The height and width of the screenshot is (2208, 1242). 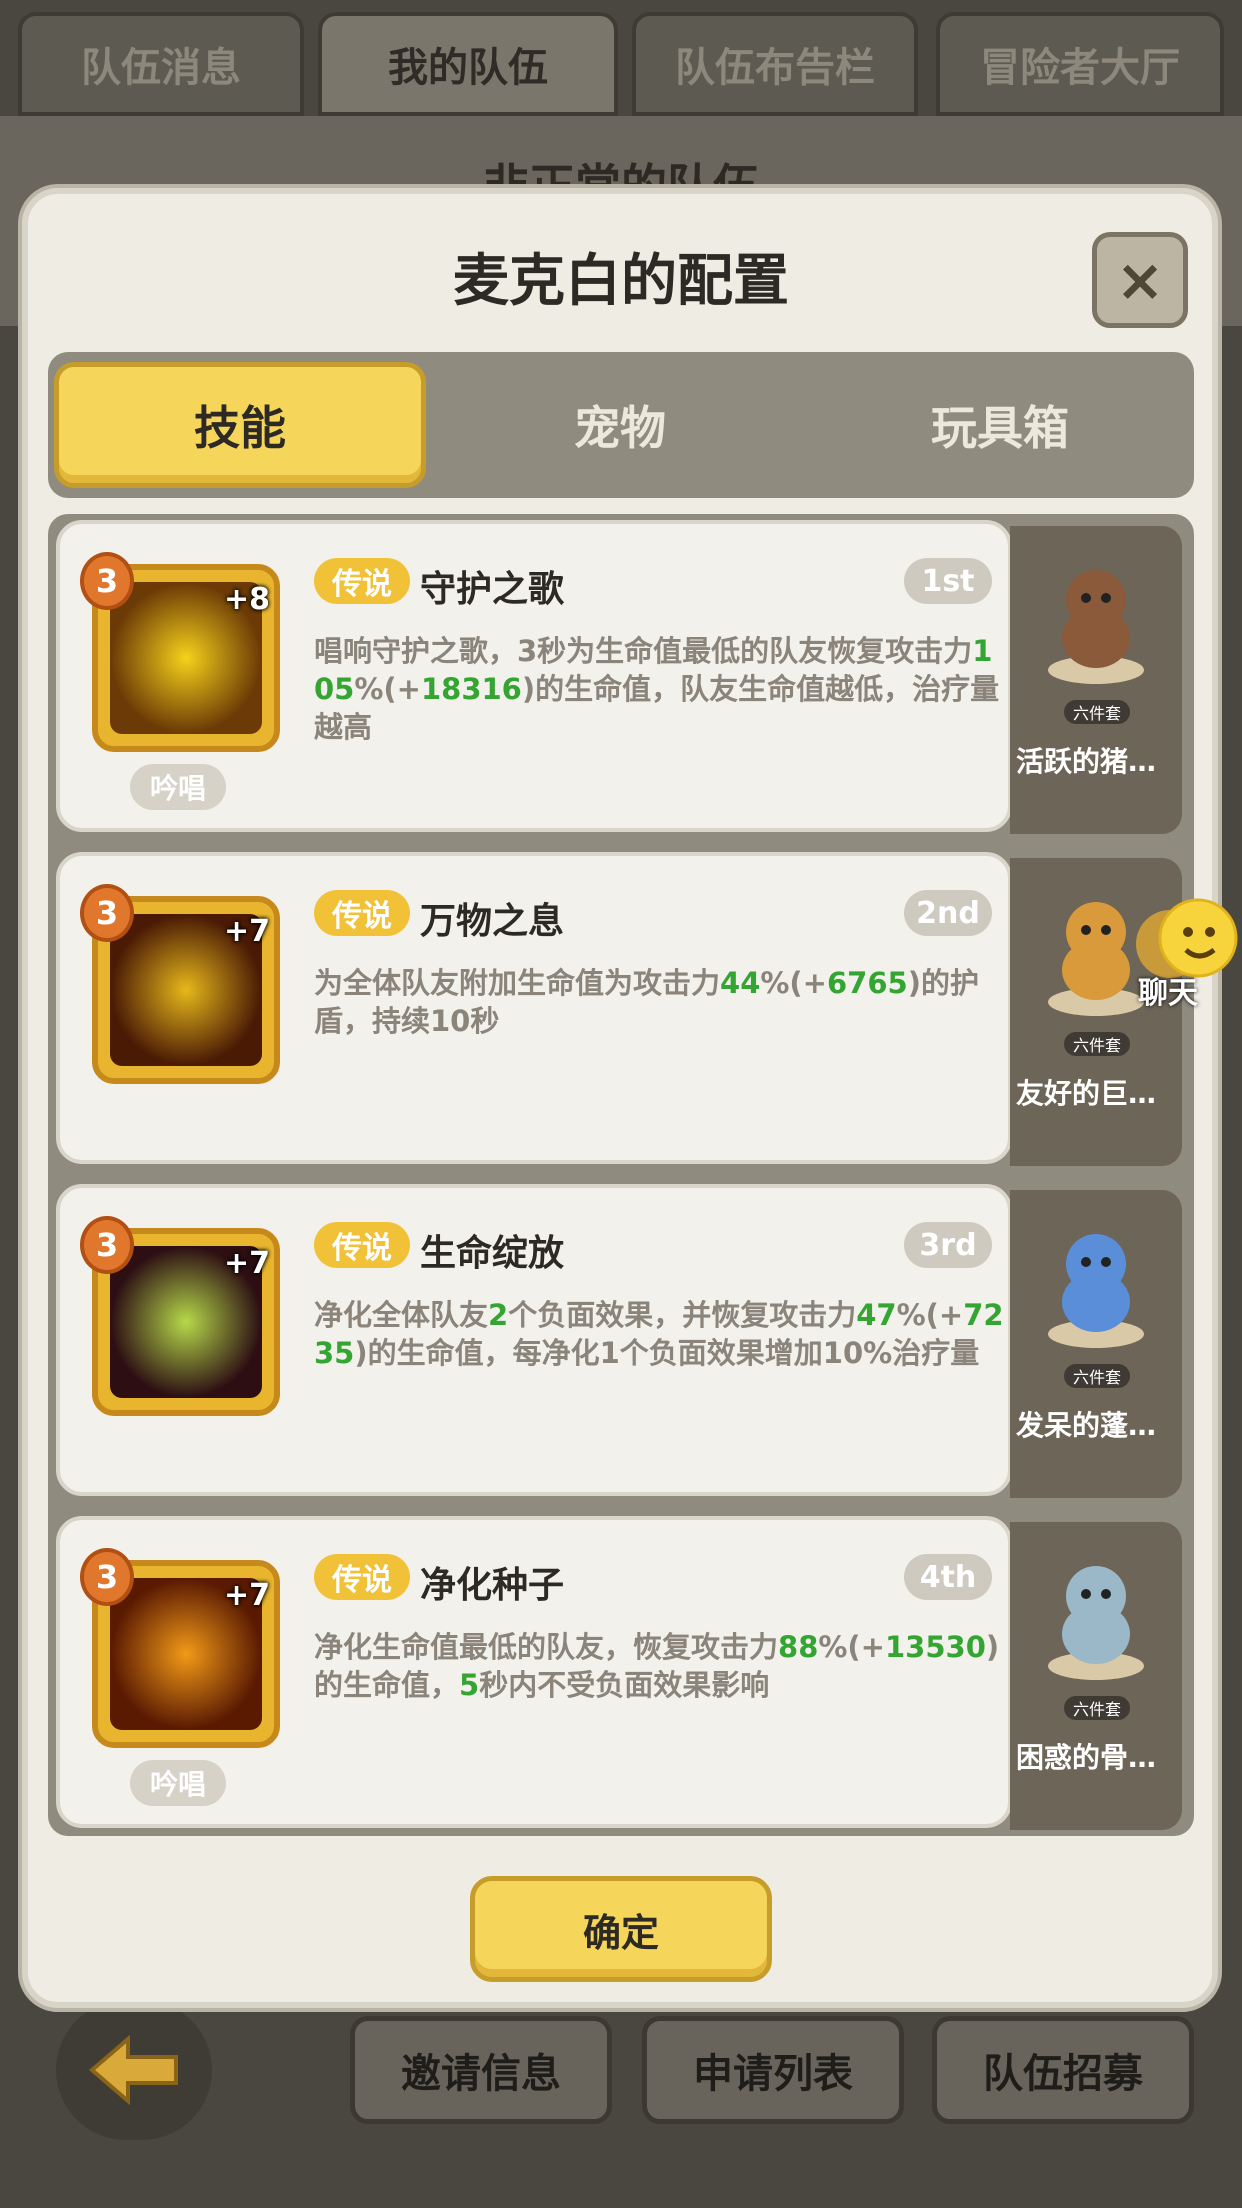 What do you see at coordinates (948, 1245) in the screenshot?
I see `skill-rank: 3rd` at bounding box center [948, 1245].